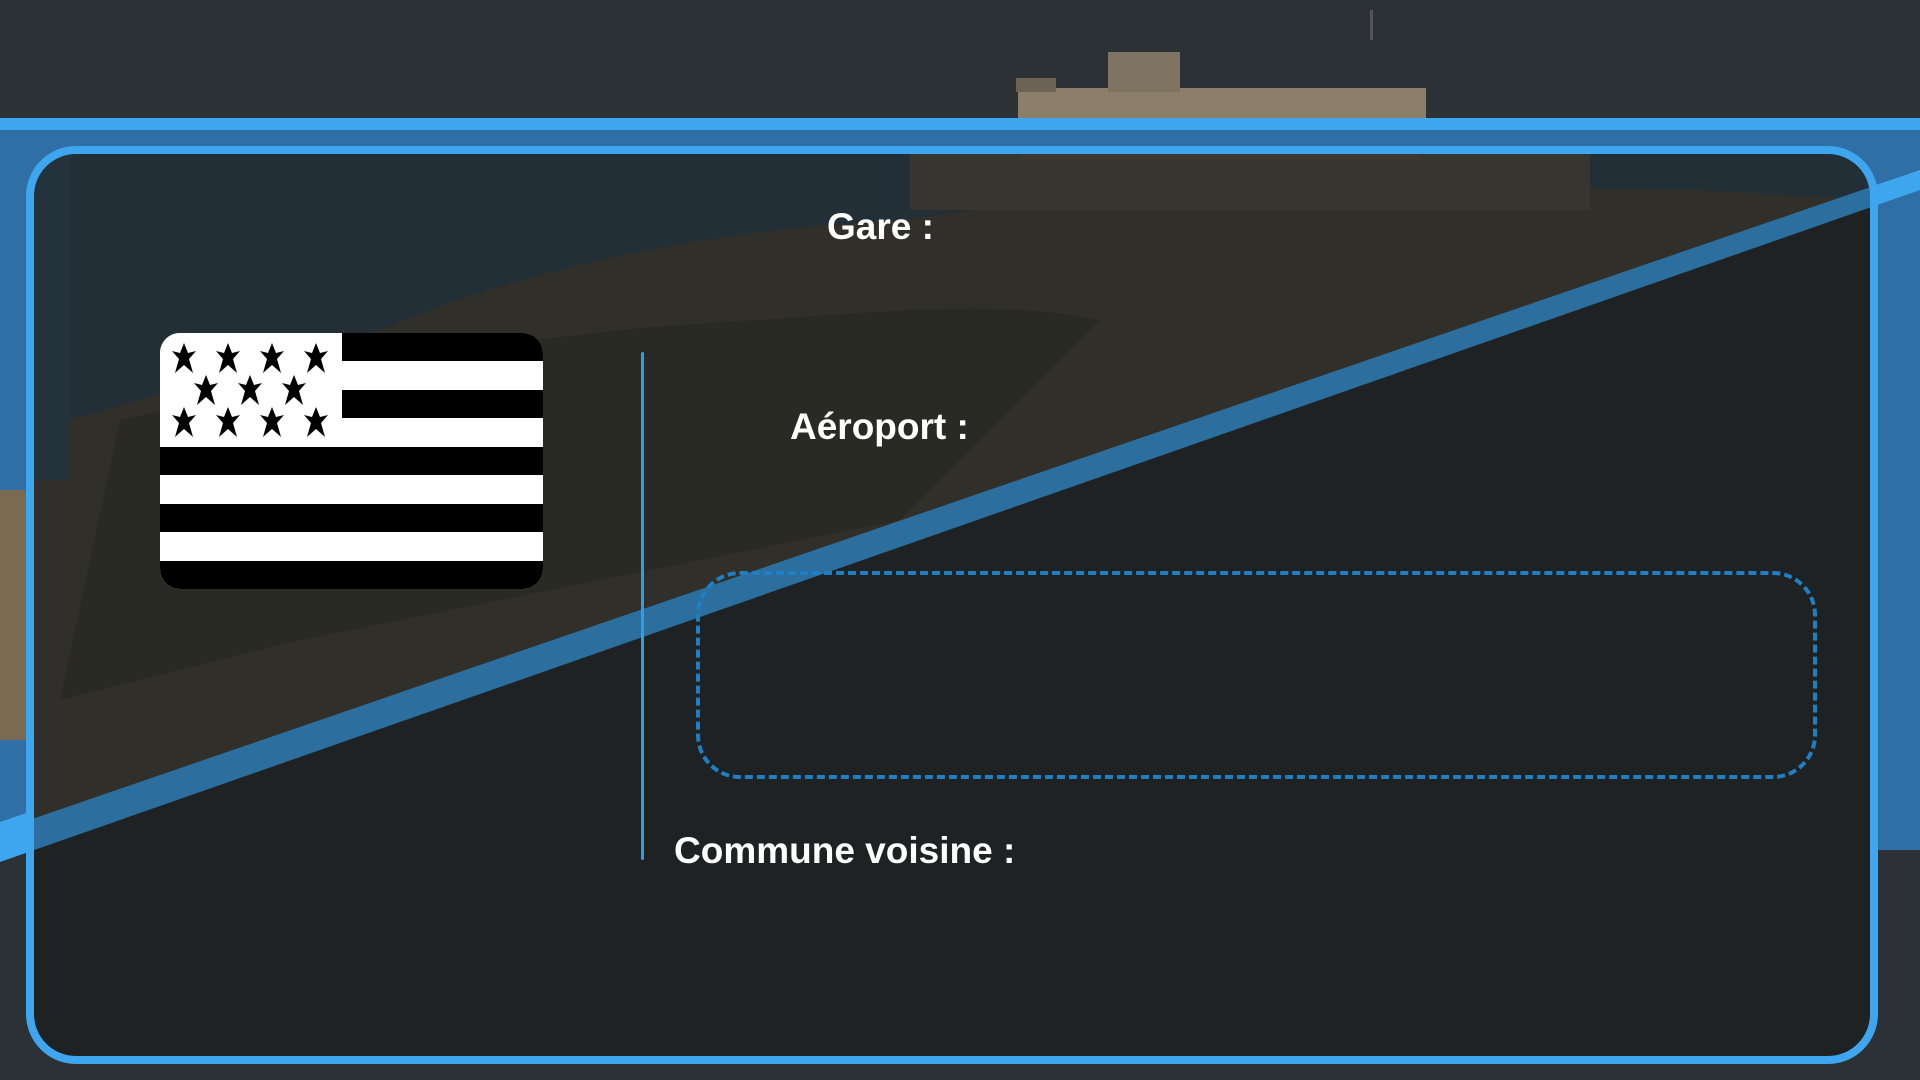 Image resolution: width=1920 pixels, height=1080 pixels. Describe the element at coordinates (880, 226) in the screenshot. I see `gare-label: Gare :` at that location.